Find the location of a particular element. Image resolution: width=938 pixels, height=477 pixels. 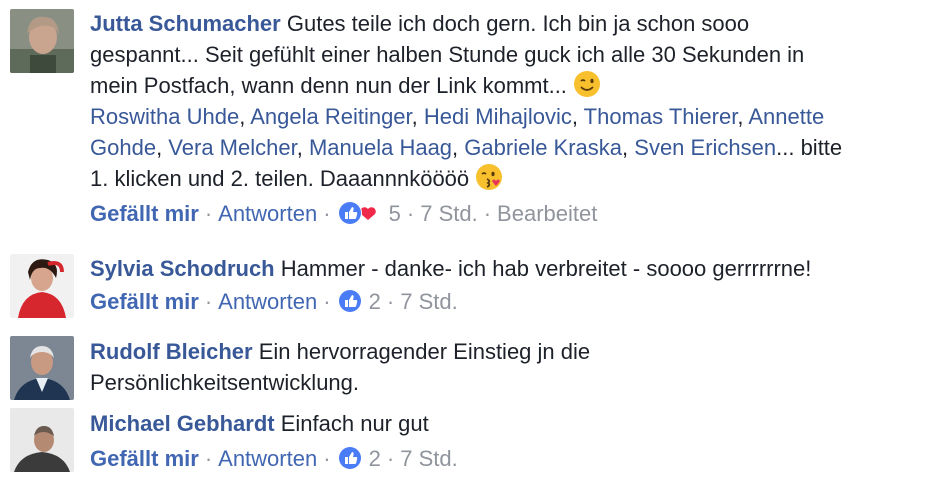

tagged-user: Manuela Haag is located at coordinates (380, 147).